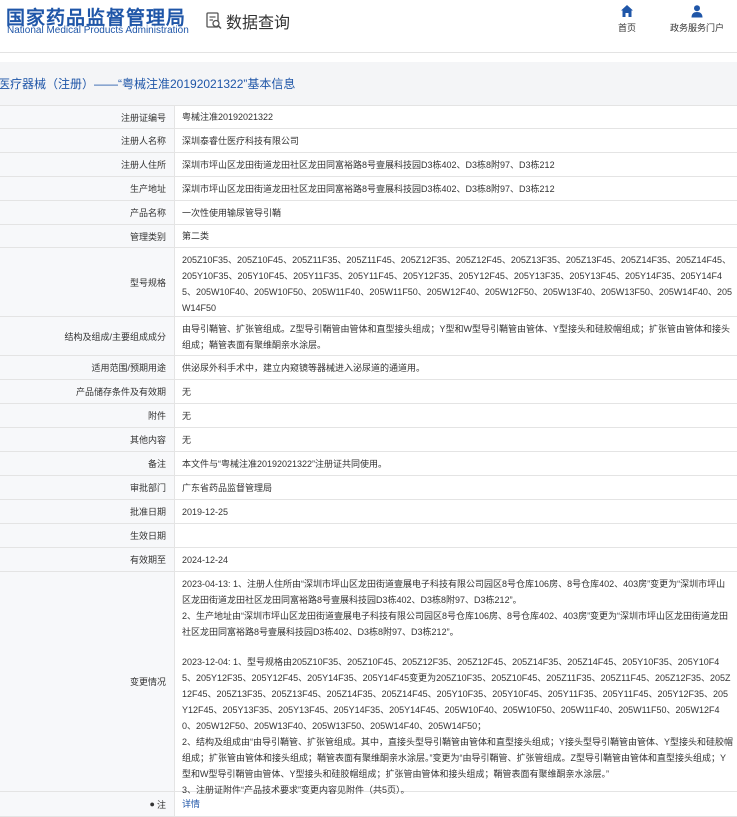 This screenshot has width=737, height=817. What do you see at coordinates (456, 535) in the screenshot?
I see `field-value` at bounding box center [456, 535].